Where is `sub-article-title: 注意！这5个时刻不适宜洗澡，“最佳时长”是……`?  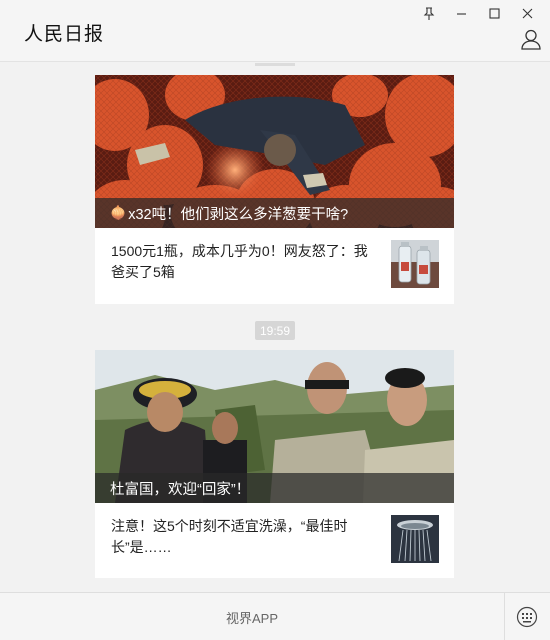
sub-article-title: 注意！这5个时刻不适宜洗澡，“最佳时长”是…… is located at coordinates (229, 536).